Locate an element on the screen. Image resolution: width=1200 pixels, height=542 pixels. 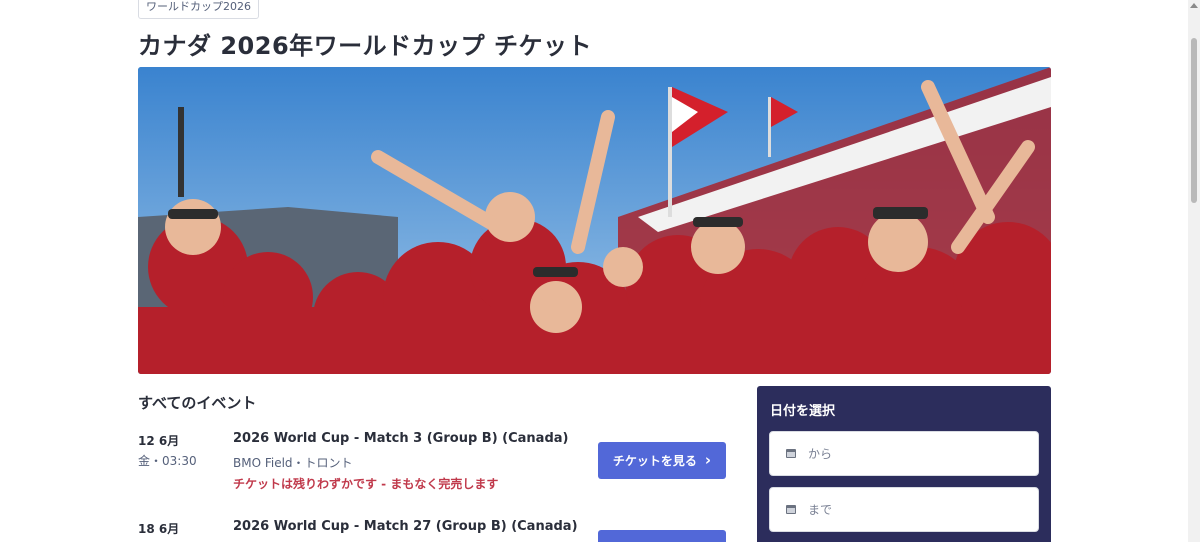
event-date: 18 6月 is located at coordinates (159, 529).